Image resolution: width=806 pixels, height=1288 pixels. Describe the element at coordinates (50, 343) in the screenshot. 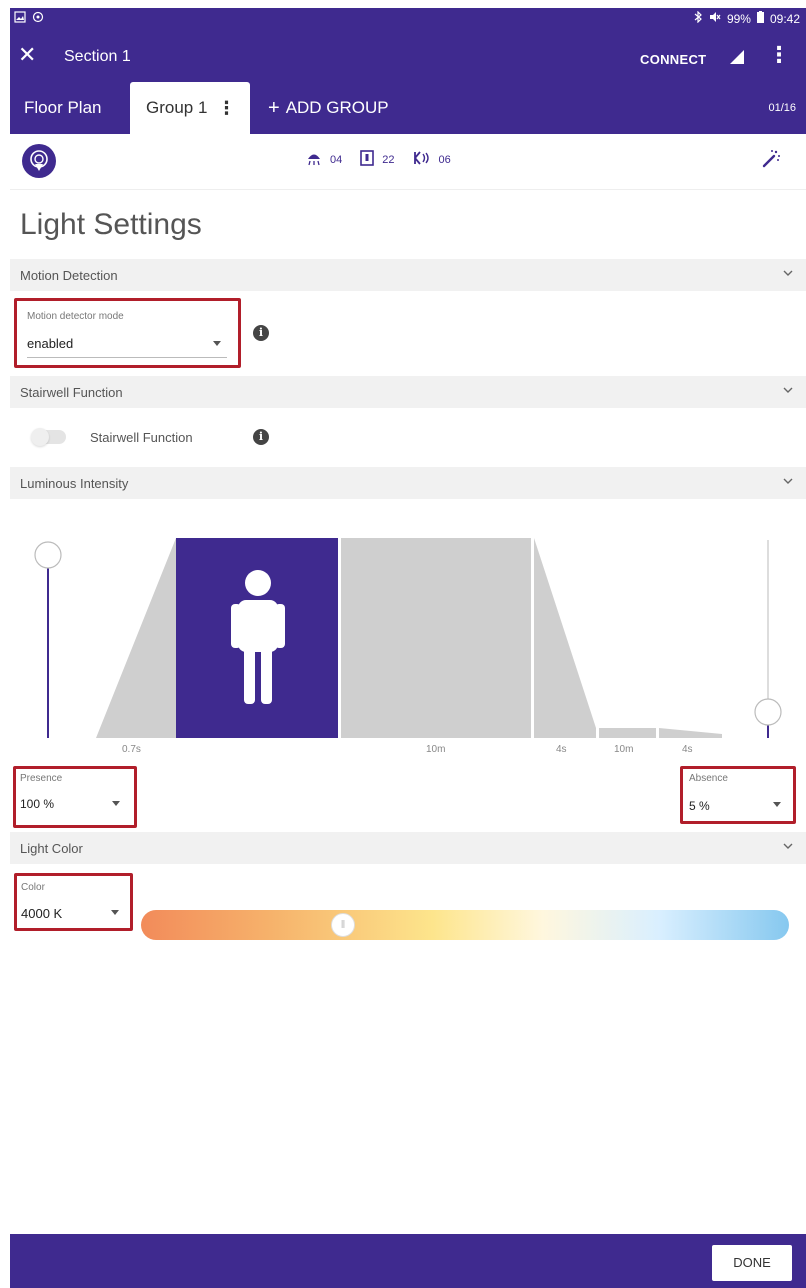

I see `motion-detector-mode-value: enabled` at that location.